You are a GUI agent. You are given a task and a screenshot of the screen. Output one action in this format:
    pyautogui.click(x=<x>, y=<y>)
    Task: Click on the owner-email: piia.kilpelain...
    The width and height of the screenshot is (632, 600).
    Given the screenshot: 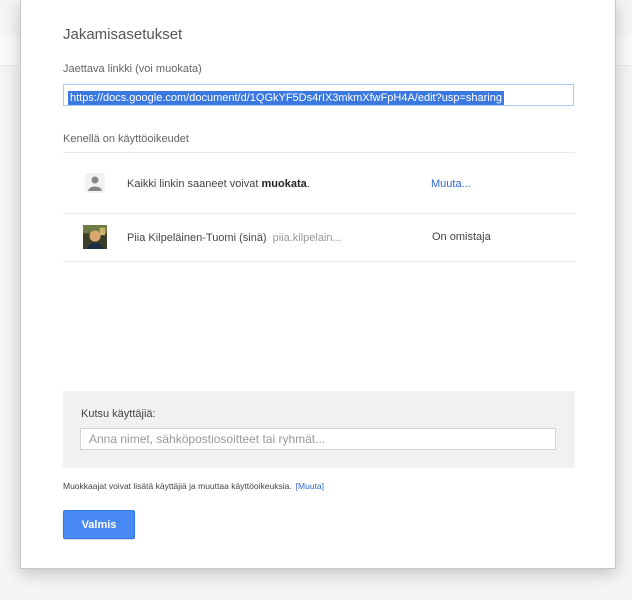 What is the action you would take?
    pyautogui.click(x=307, y=238)
    